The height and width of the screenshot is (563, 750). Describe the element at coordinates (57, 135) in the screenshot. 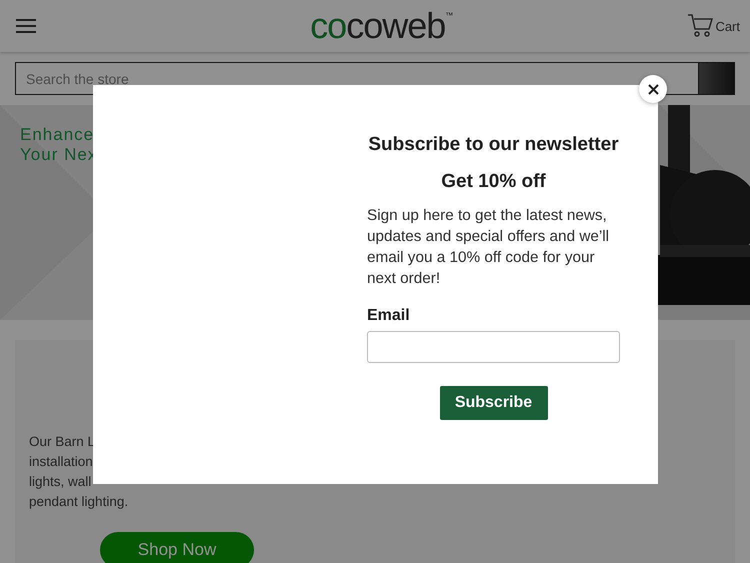

I see `hero-heading: Enhance` at that location.